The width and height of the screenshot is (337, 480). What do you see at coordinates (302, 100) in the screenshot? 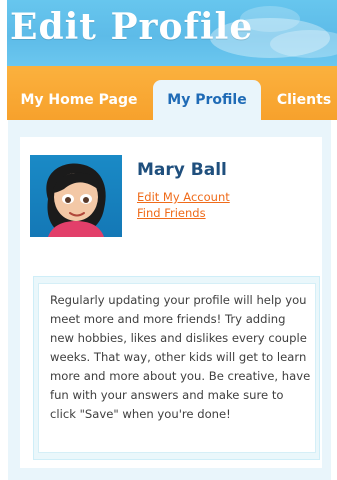
I see `tab-clients: Clients` at bounding box center [302, 100].